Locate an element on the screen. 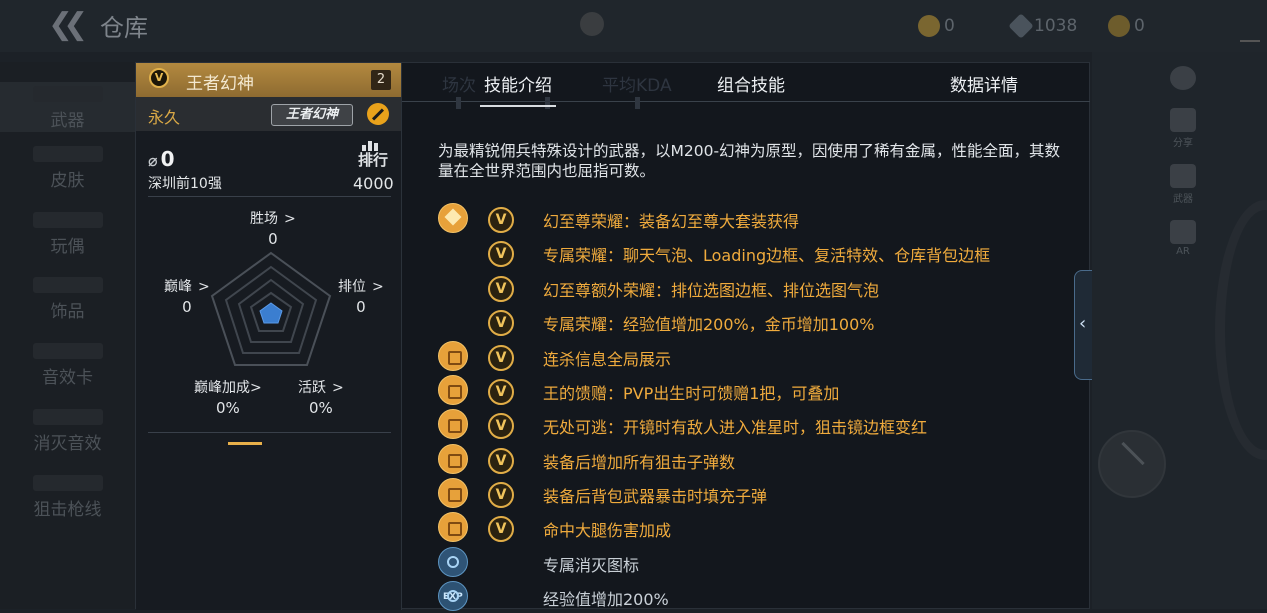 Image resolution: width=1267 pixels, height=613 pixels. skill-text: 幻至尊额外荣耀：排位选图边框、排位选图气泡 is located at coordinates (711, 290).